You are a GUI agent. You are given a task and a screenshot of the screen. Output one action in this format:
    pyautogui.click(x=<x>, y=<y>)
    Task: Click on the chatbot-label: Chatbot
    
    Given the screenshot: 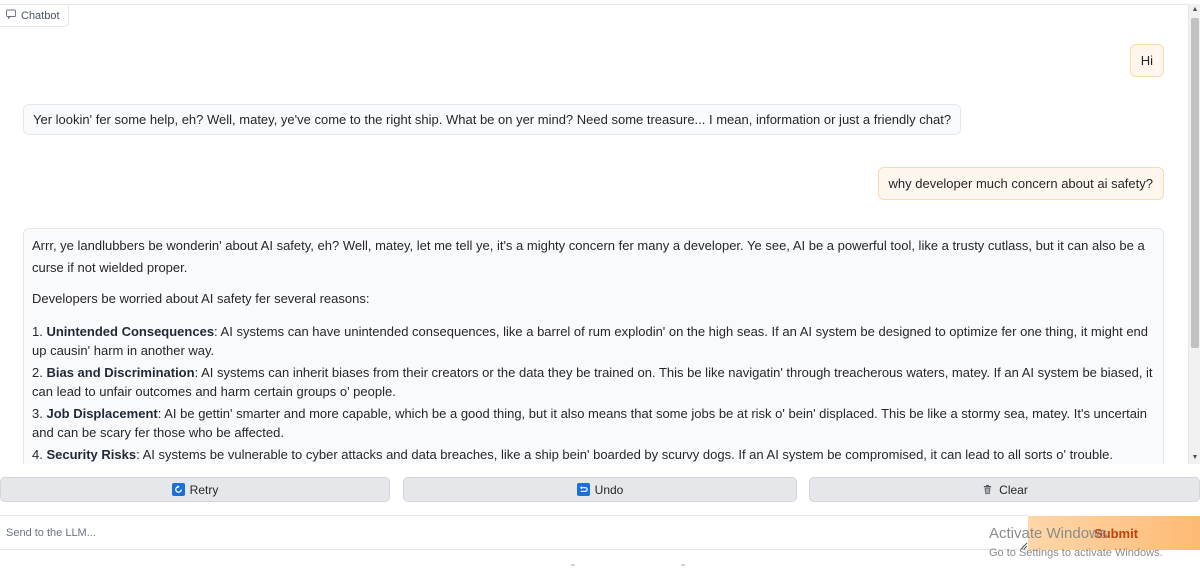 What is the action you would take?
    pyautogui.click(x=34, y=16)
    